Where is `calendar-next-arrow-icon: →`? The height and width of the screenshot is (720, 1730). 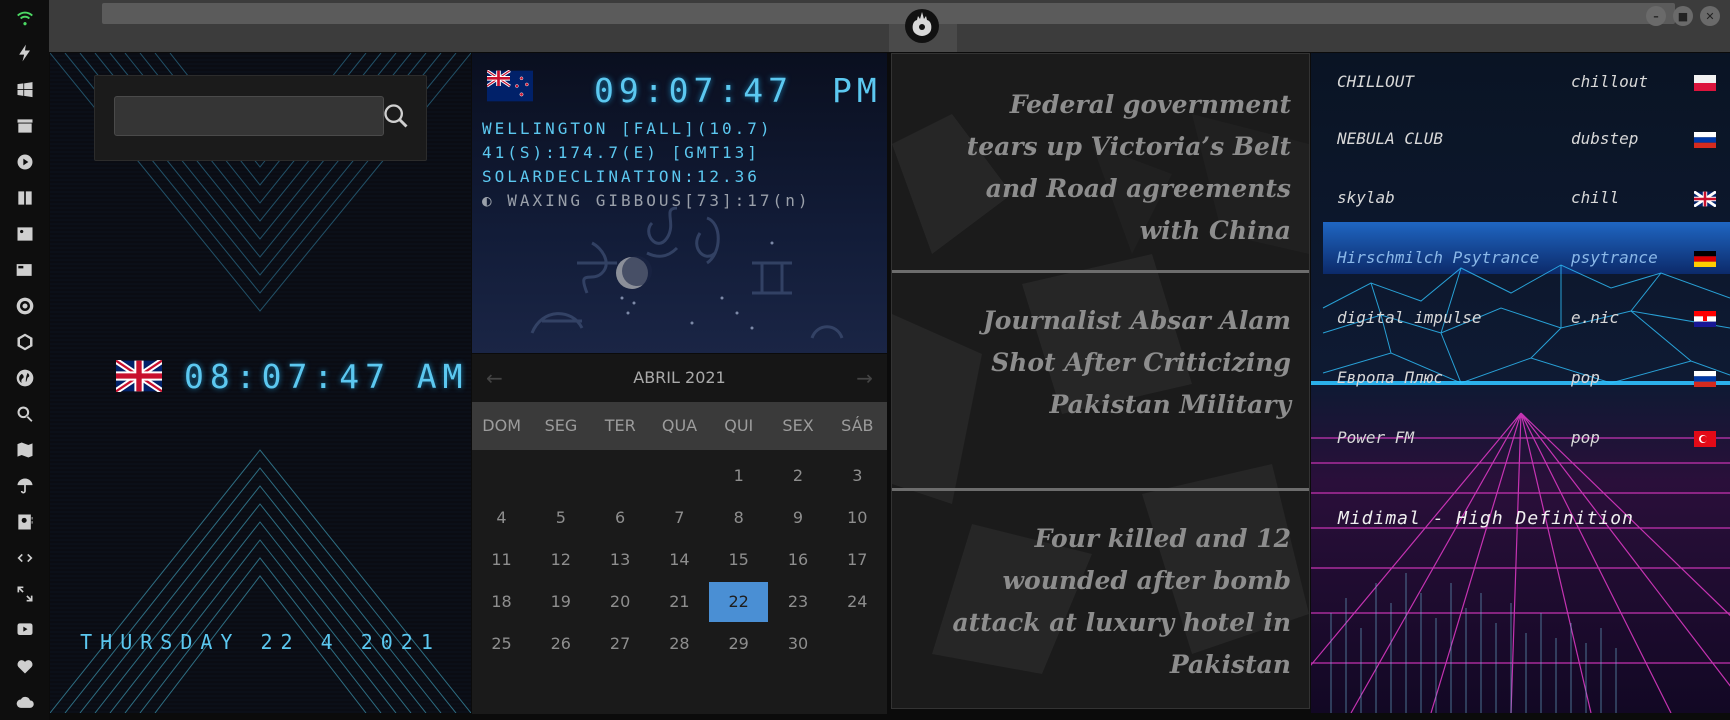 calendar-next-arrow-icon: → is located at coordinates (864, 378).